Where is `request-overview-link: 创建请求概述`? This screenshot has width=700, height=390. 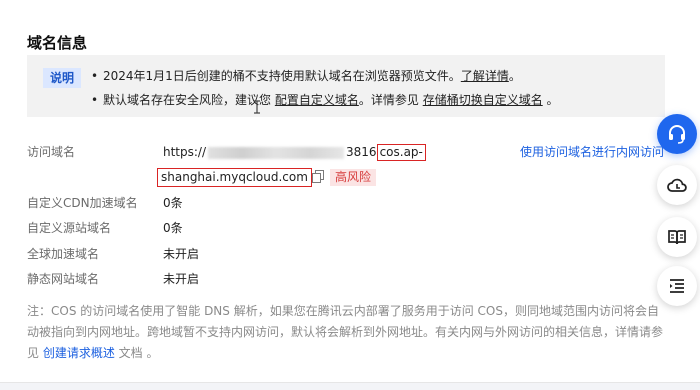 request-overview-link: 创建请求概述 is located at coordinates (79, 353).